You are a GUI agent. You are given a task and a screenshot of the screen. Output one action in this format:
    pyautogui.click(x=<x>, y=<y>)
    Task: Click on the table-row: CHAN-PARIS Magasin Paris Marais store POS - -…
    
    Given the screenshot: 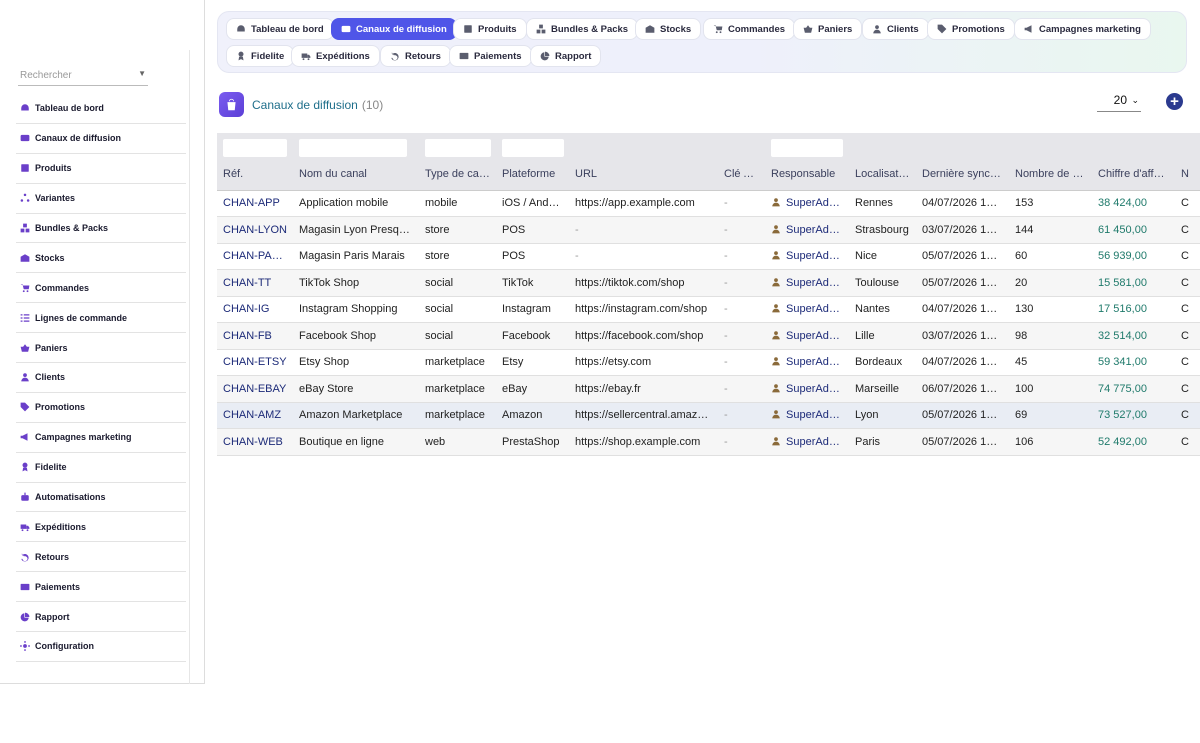 What is the action you would take?
    pyautogui.click(x=708, y=256)
    